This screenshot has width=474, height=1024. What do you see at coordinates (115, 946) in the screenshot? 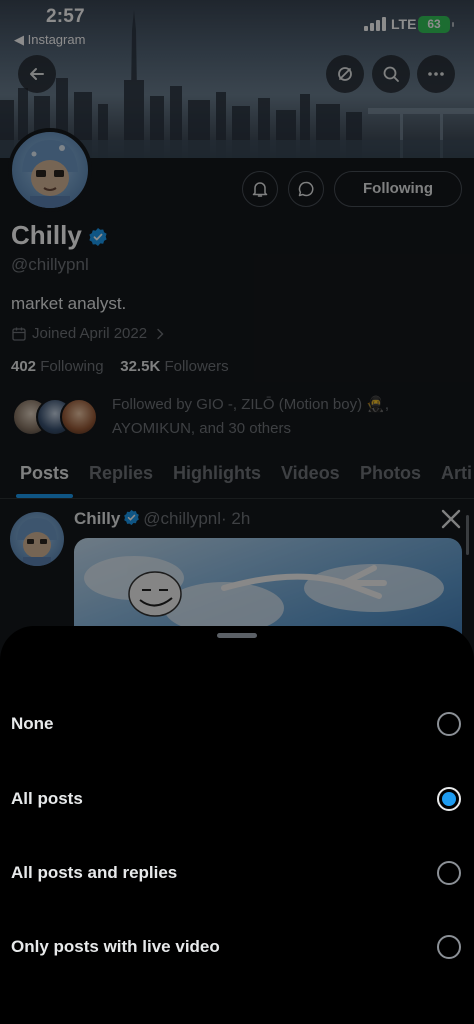
I see `option-label: Only posts with live video` at bounding box center [115, 946].